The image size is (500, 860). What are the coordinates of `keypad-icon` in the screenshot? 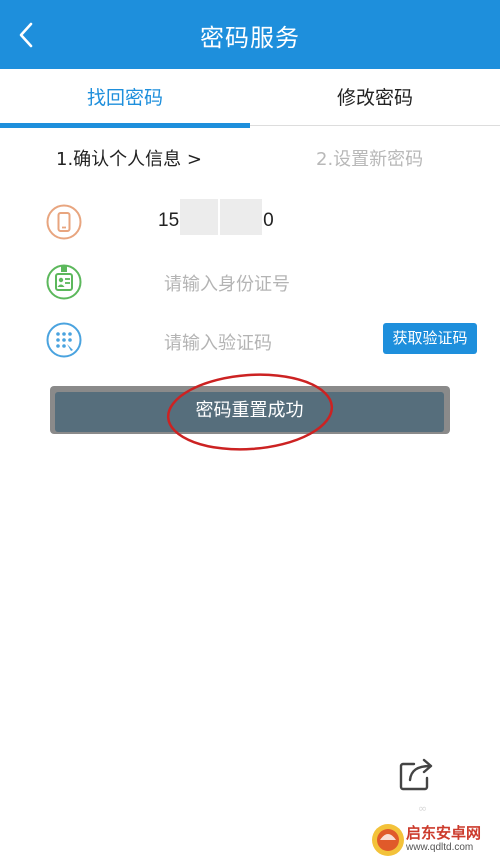 It's located at (64, 340).